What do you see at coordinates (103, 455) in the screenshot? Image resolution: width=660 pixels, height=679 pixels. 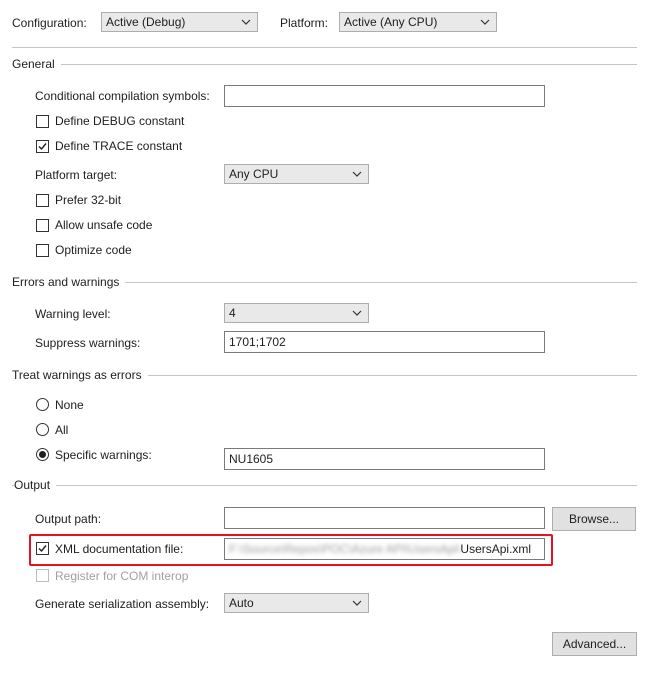 I see `treat-specific-label: Specific warnings:` at bounding box center [103, 455].